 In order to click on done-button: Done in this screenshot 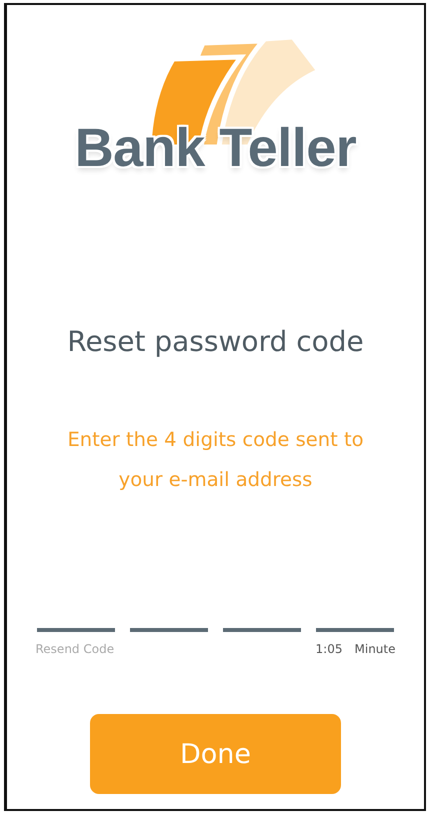, I will do `click(215, 754)`.